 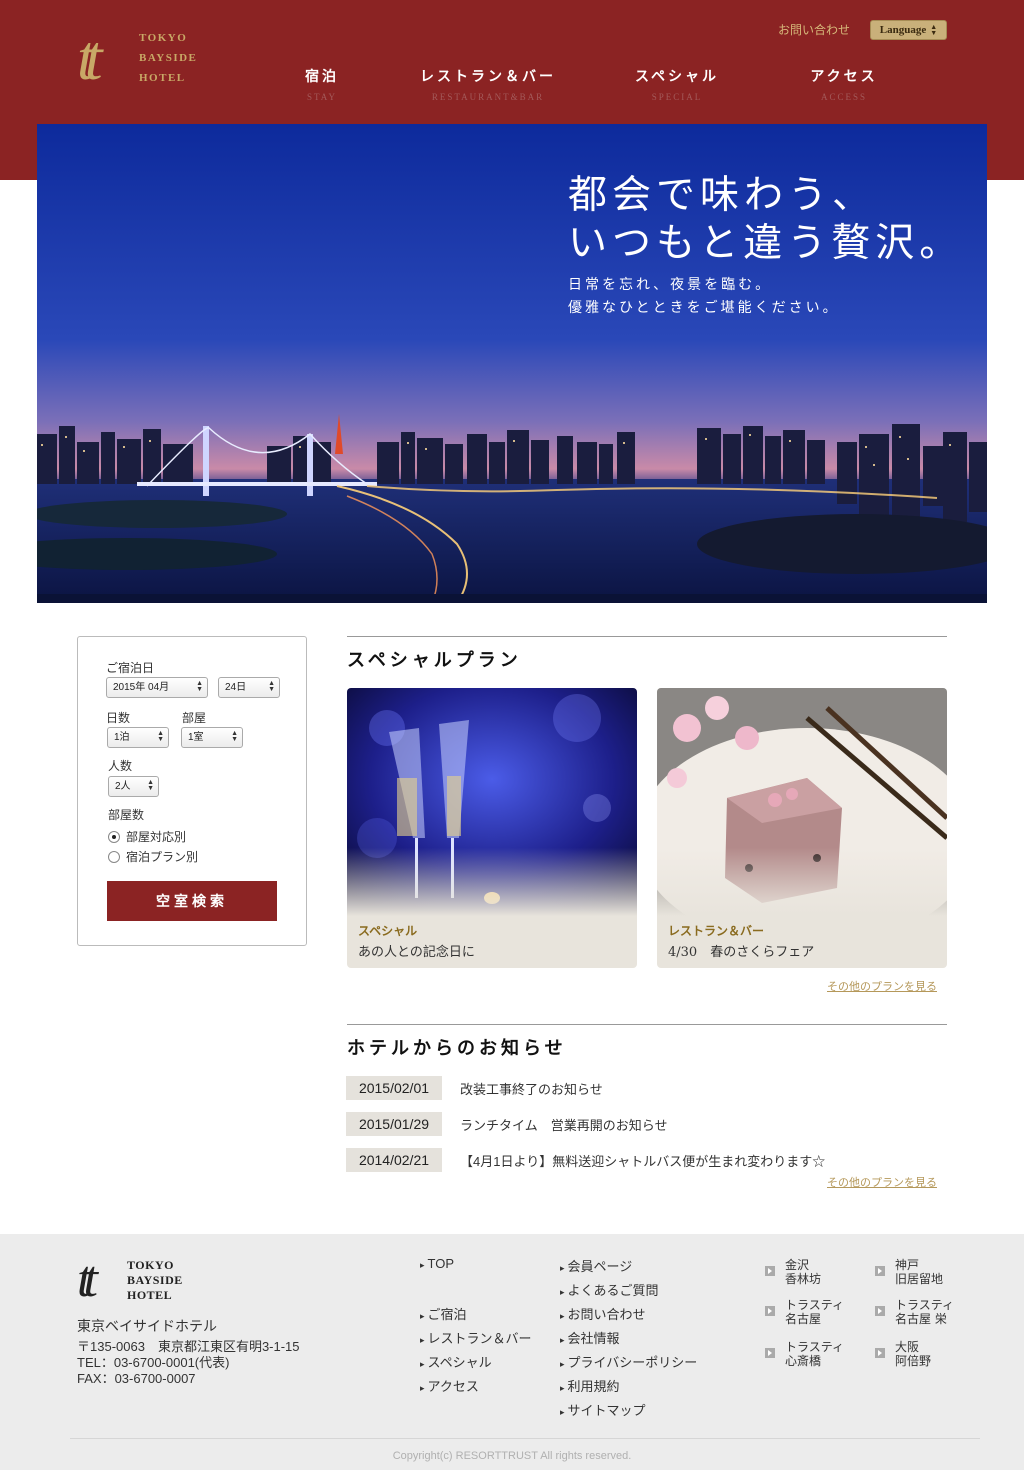 What do you see at coordinates (603, 1313) in the screenshot?
I see `footer-link-contact: お問い合わせ` at bounding box center [603, 1313].